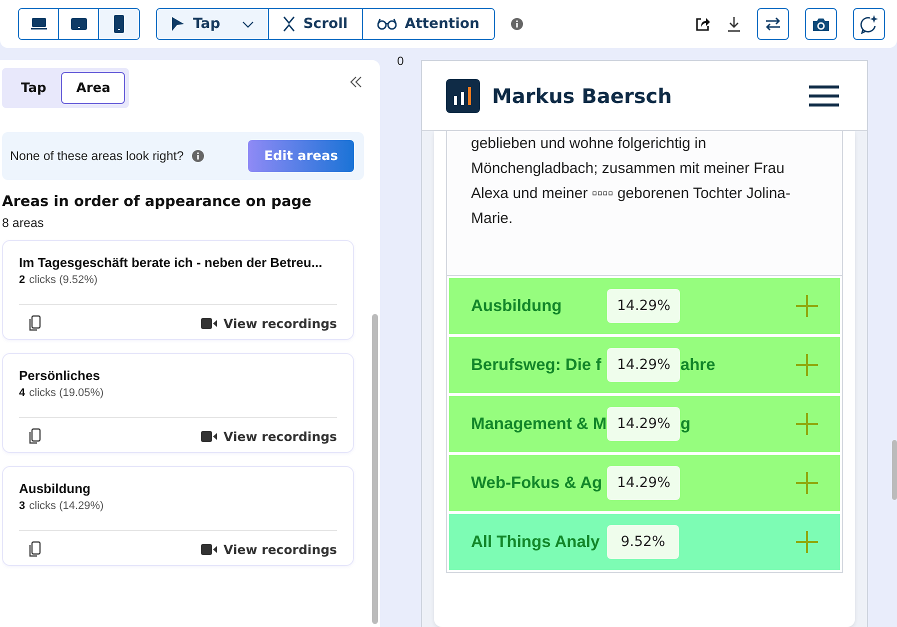  What do you see at coordinates (62, 506) in the screenshot?
I see `click-count: 3 clicks (14.29%)` at bounding box center [62, 506].